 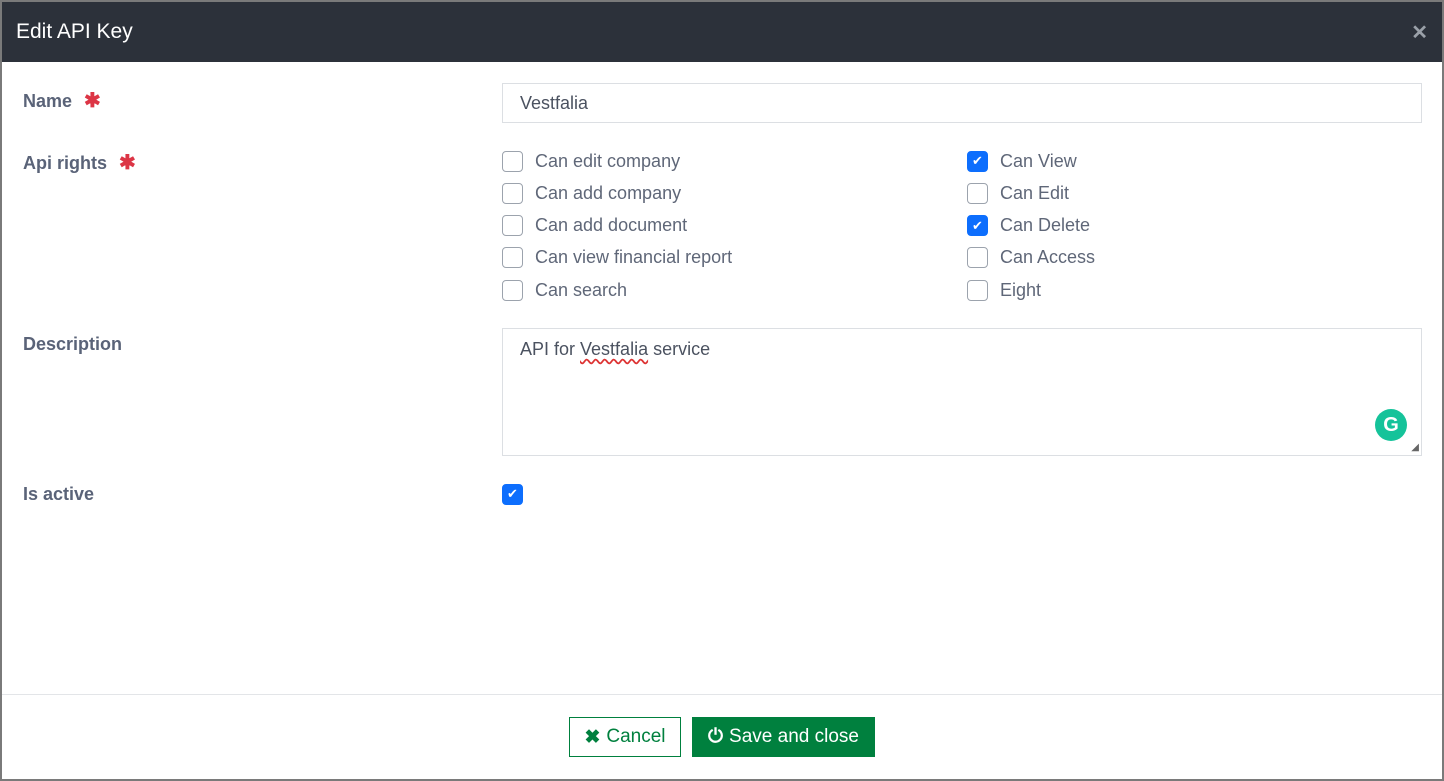 I want to click on name-label-text: Name, so click(x=48, y=101).